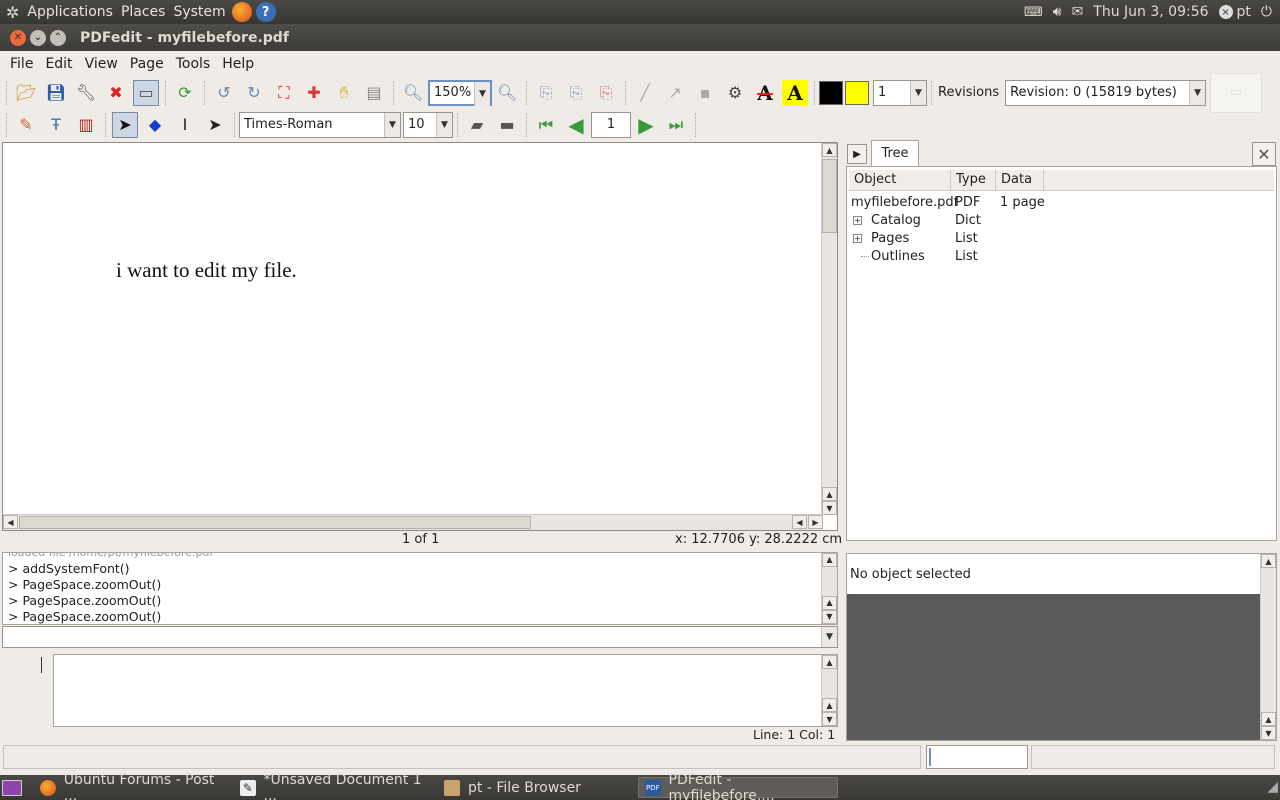 The height and width of the screenshot is (800, 1280). I want to click on insert-page-icon: ⎘, so click(546, 93).